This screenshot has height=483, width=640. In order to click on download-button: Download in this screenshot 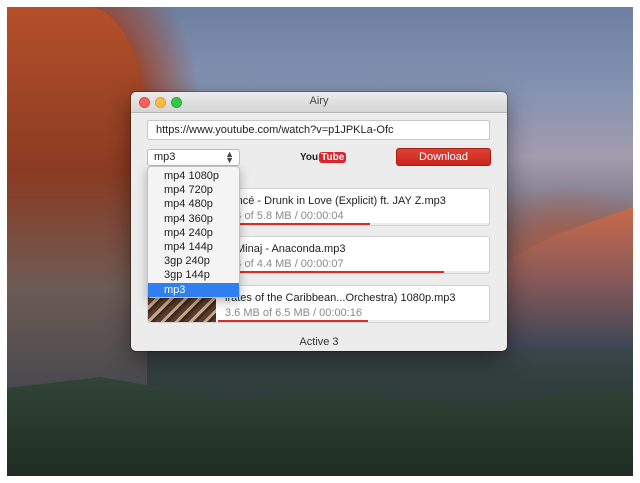, I will do `click(443, 157)`.